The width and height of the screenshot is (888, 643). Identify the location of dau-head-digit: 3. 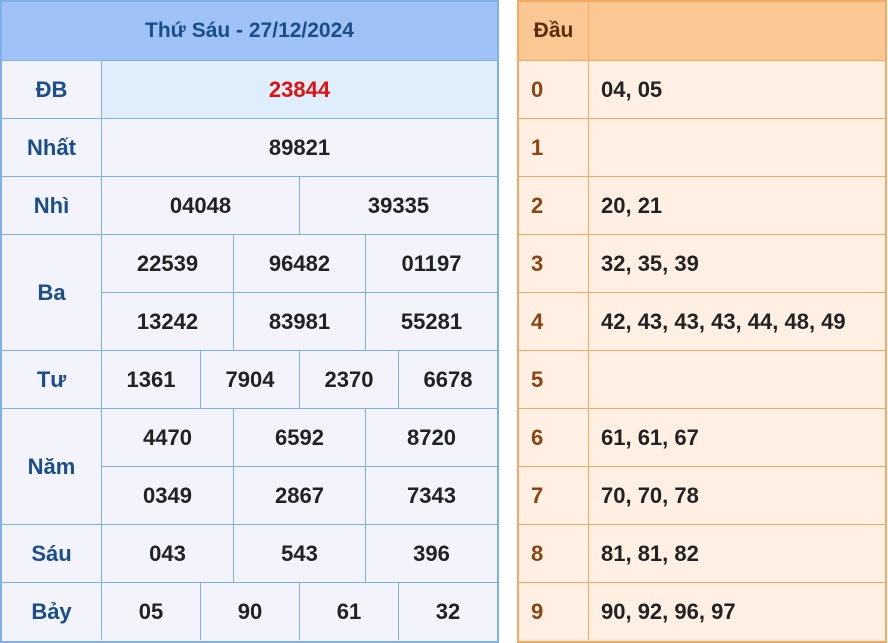
(554, 263).